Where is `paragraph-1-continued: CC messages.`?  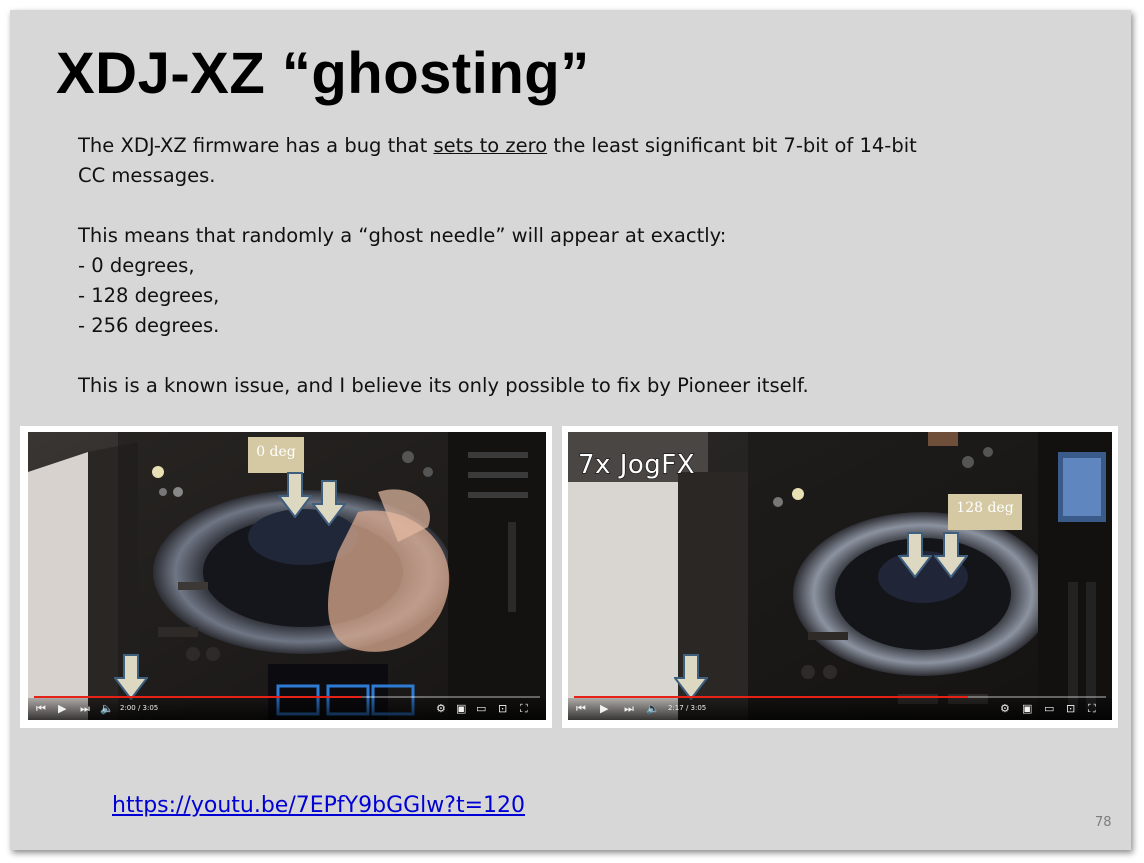 paragraph-1-continued: CC messages. is located at coordinates (147, 175).